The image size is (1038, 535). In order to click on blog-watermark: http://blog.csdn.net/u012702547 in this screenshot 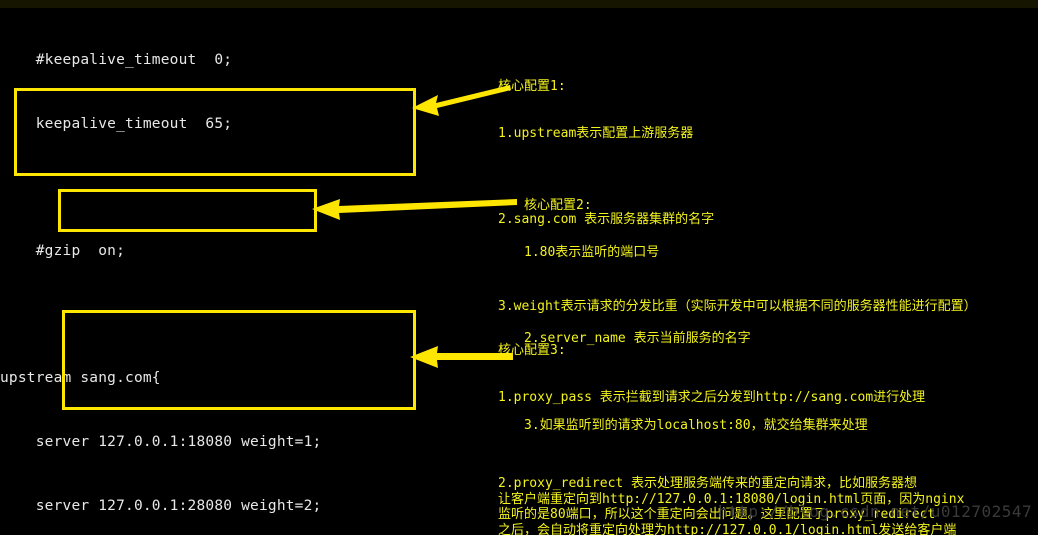, I will do `click(875, 511)`.